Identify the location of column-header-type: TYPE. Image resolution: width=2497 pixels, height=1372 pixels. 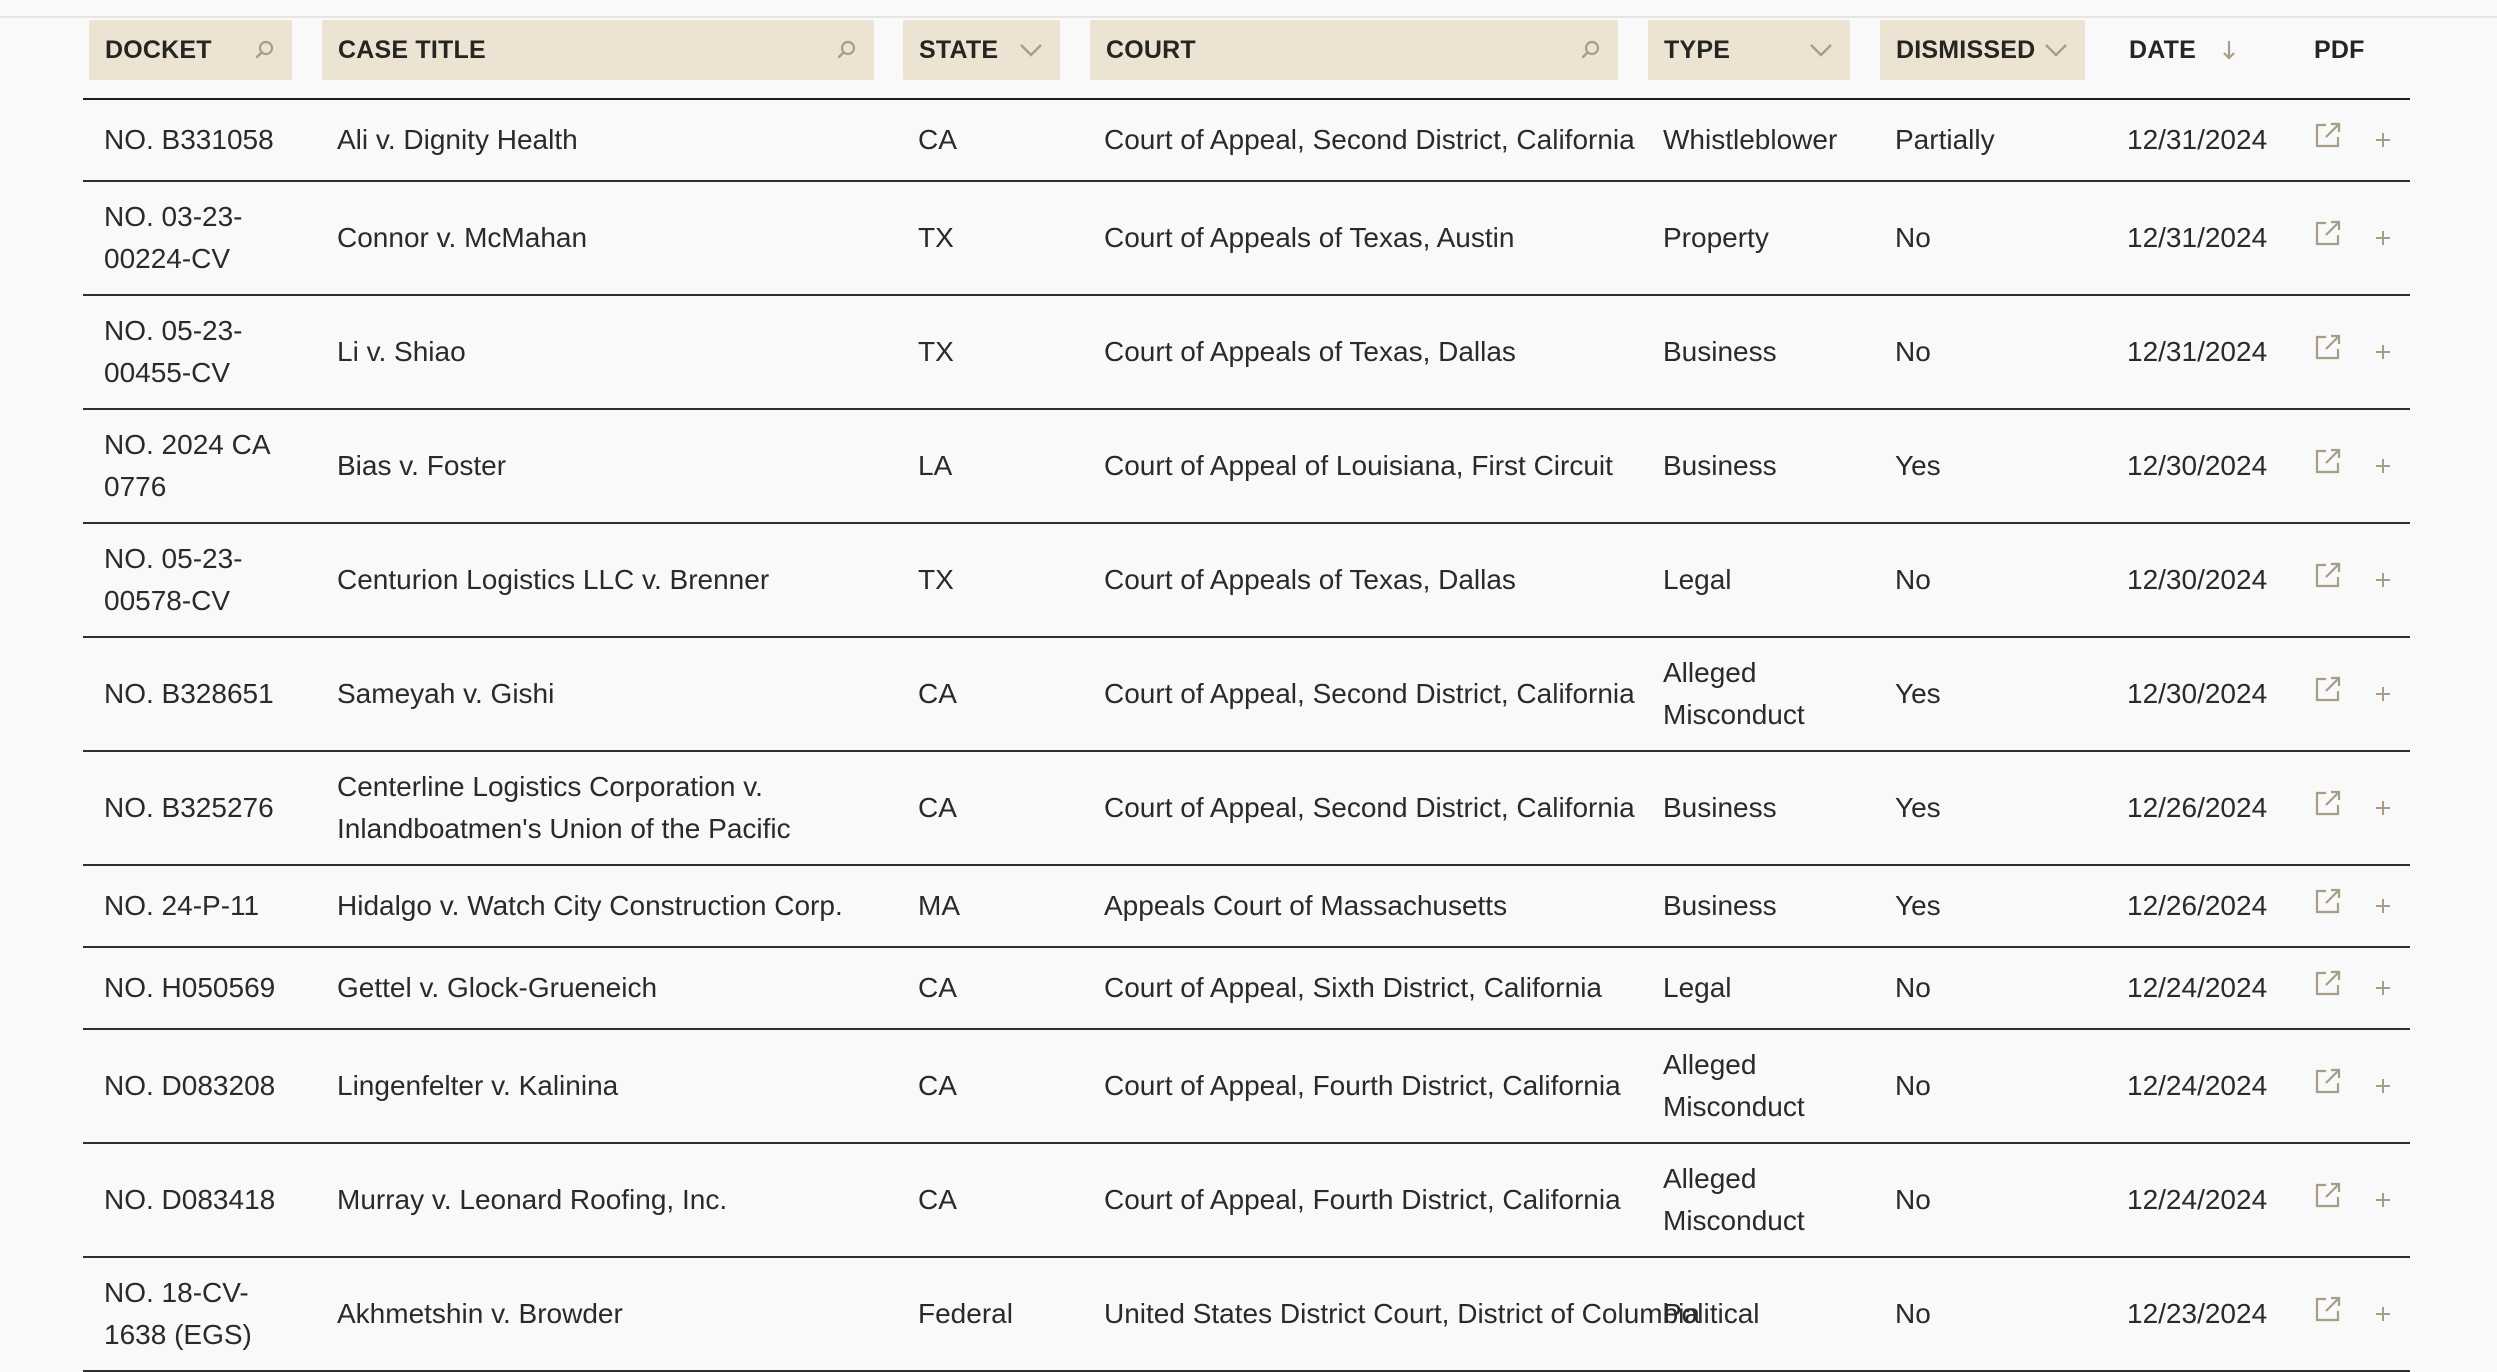
(1749, 50).